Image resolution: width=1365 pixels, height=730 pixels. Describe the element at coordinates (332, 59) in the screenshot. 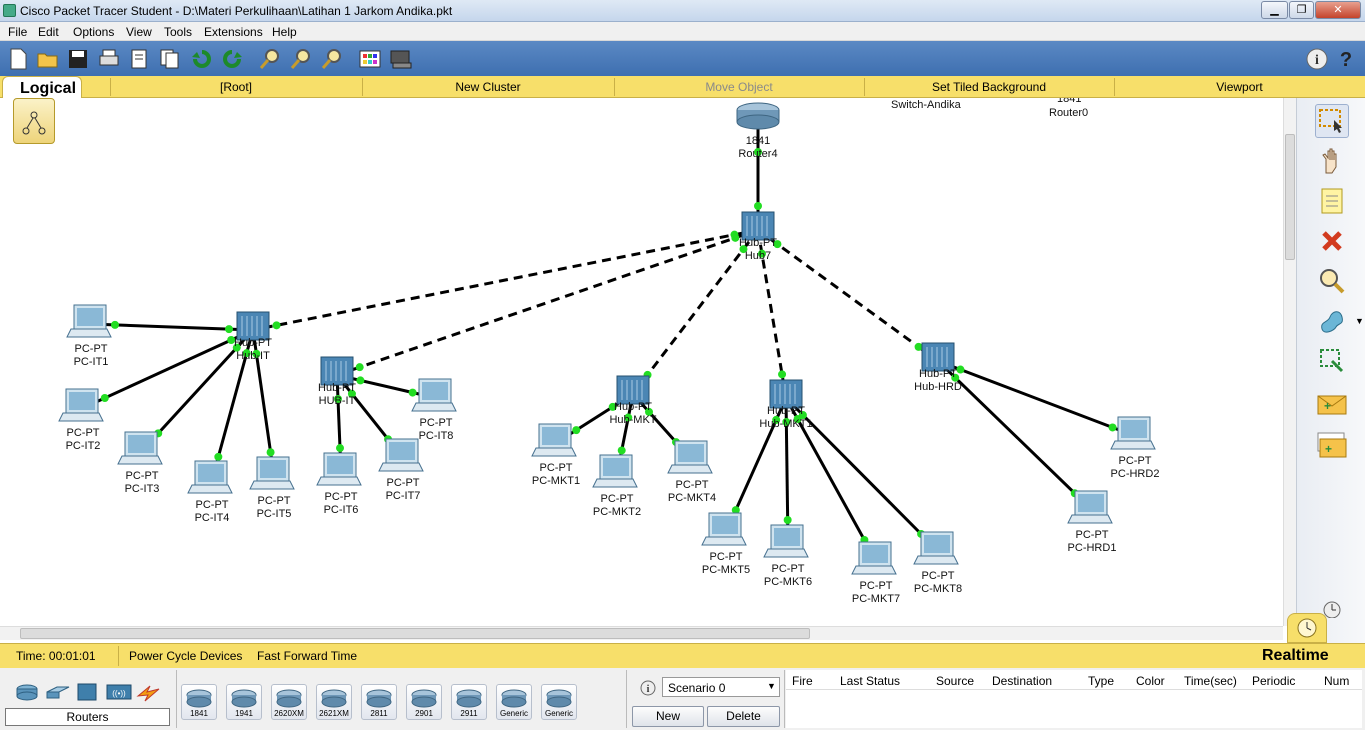

I see `zoom-out-icon` at that location.